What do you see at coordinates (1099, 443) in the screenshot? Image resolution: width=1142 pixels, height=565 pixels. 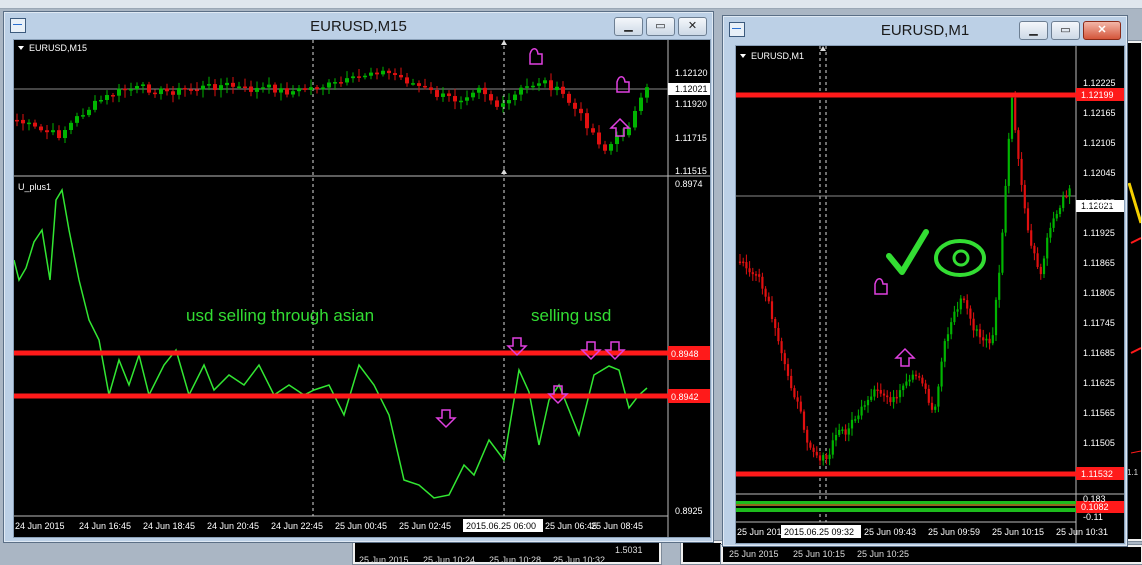 I see `price-tick: 1.11505` at bounding box center [1099, 443].